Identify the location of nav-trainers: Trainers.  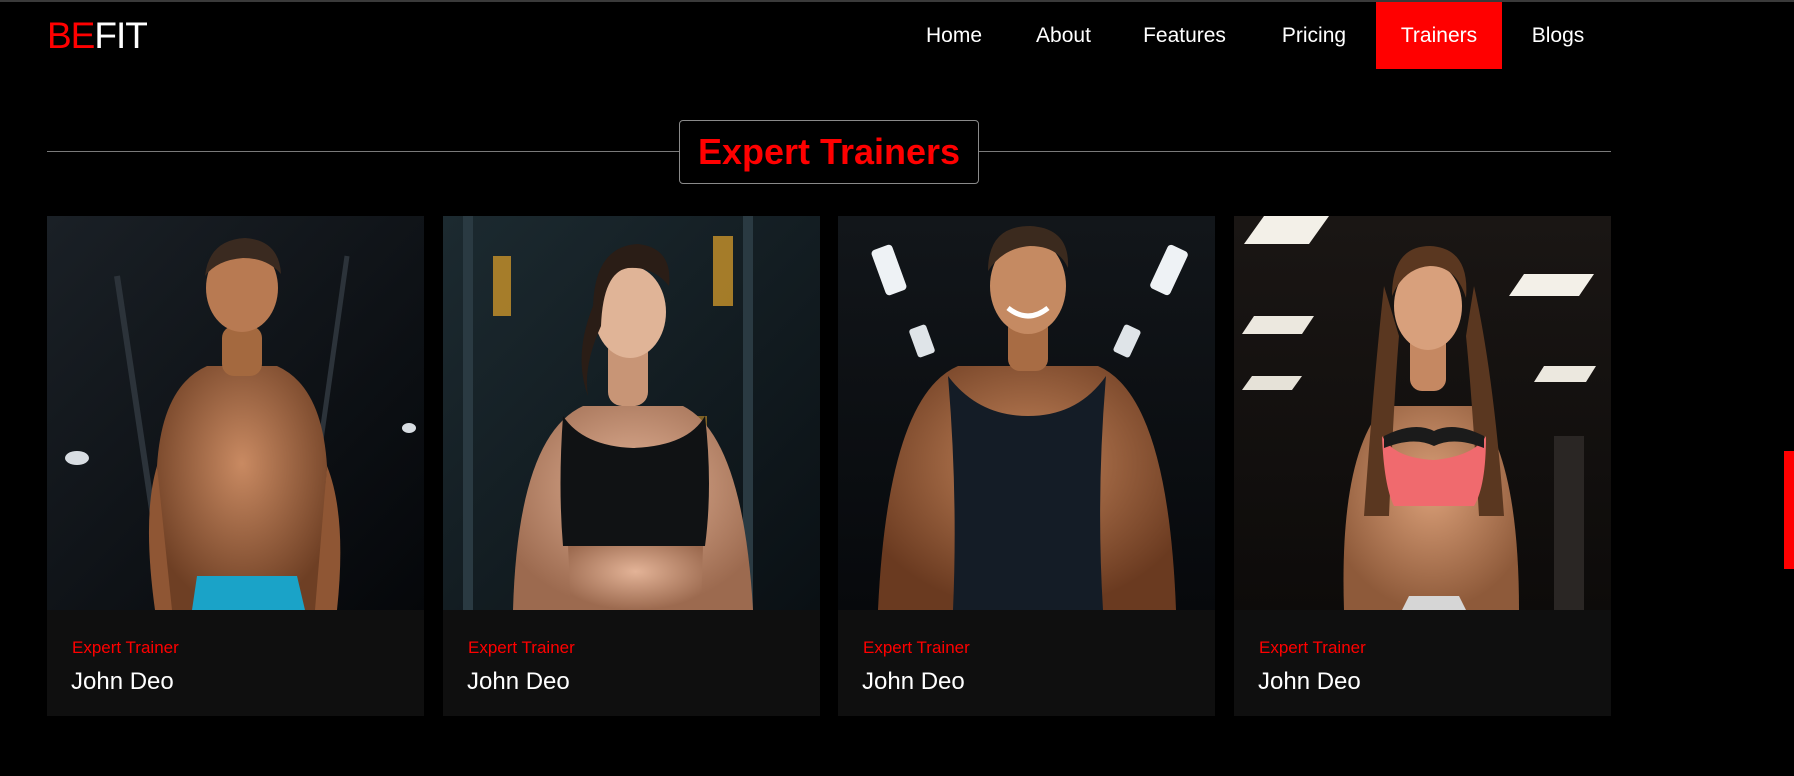
(1439, 35).